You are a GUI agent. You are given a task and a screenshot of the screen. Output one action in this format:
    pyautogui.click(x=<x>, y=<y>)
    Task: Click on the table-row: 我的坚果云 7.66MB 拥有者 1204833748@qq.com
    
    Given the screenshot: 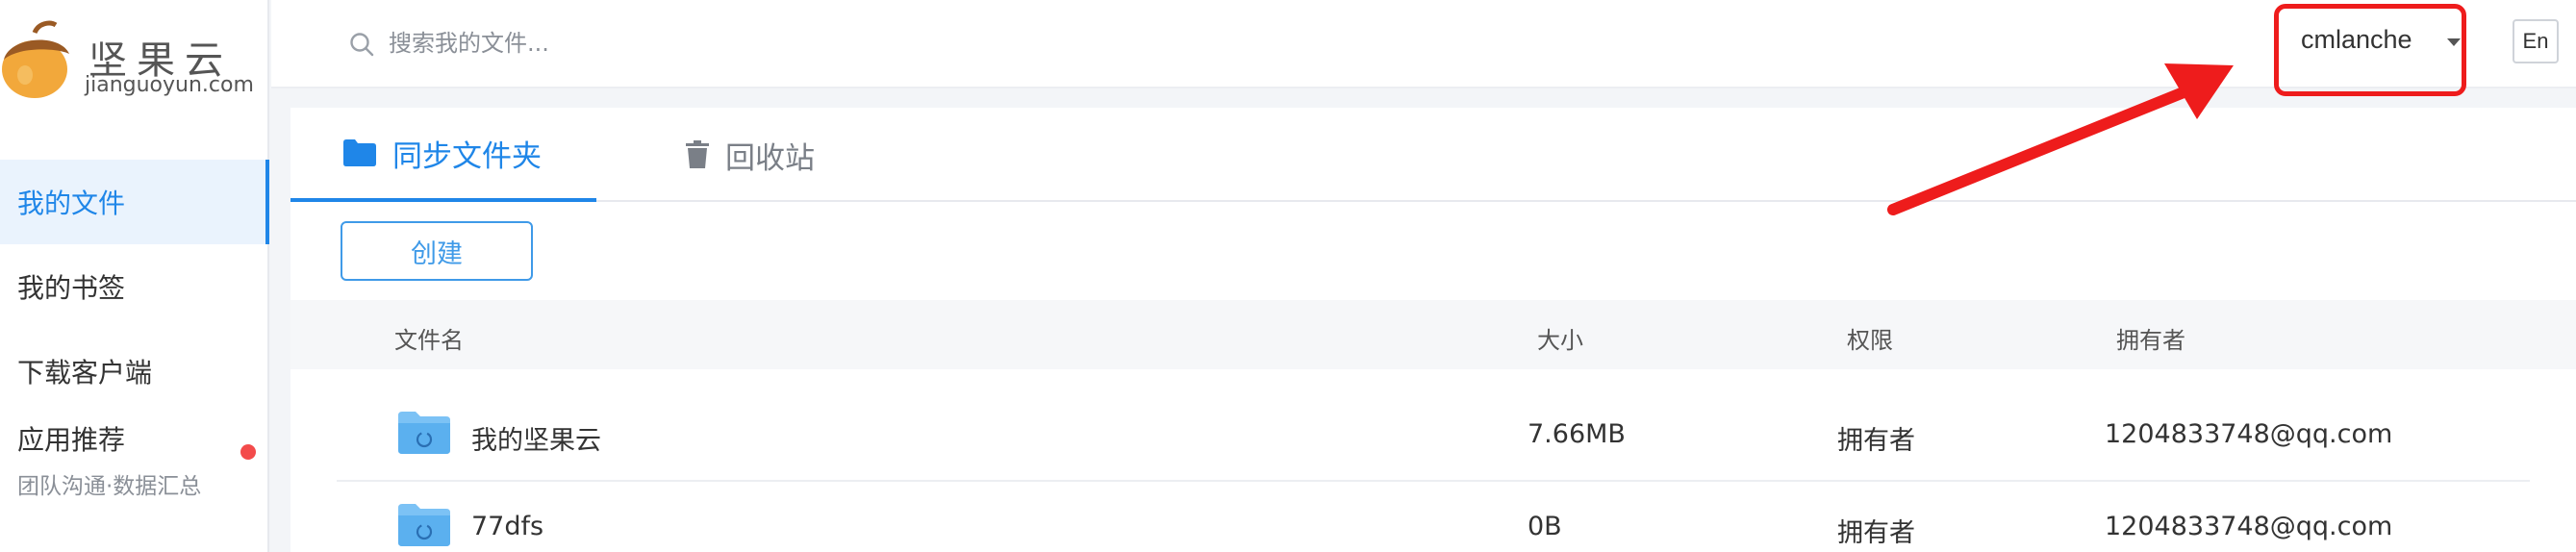 What is the action you would take?
    pyautogui.click(x=1433, y=435)
    